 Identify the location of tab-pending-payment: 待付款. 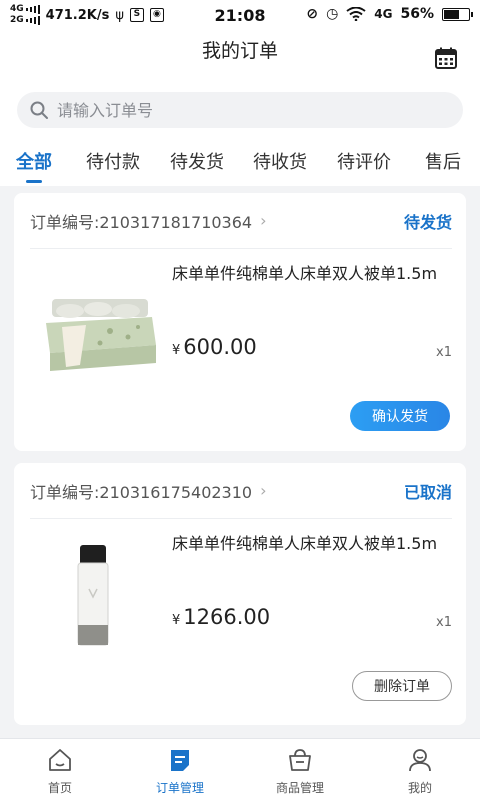
(113, 155).